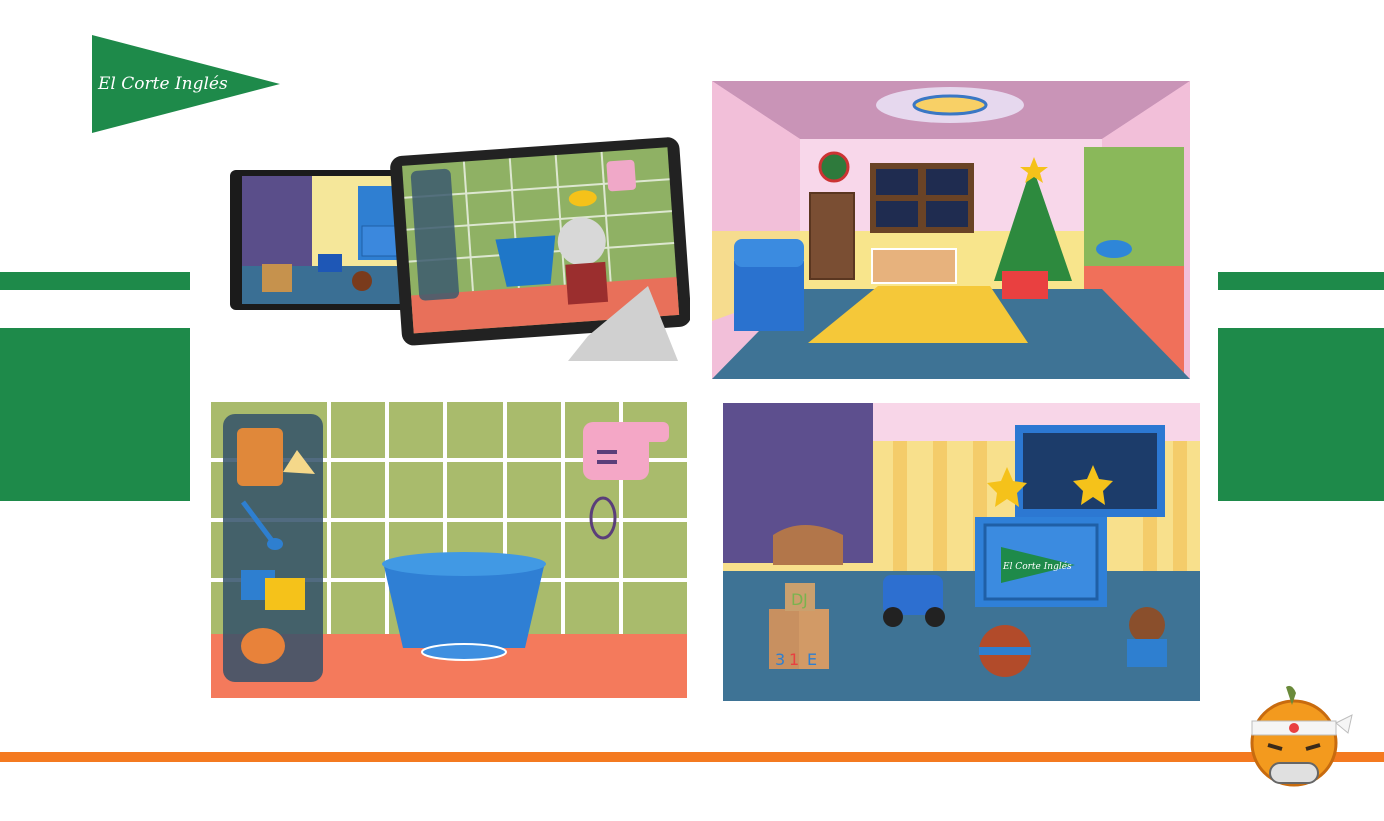 This screenshot has height=821, width=1384. What do you see at coordinates (1301, 414) in the screenshot?
I see `right-block` at bounding box center [1301, 414].